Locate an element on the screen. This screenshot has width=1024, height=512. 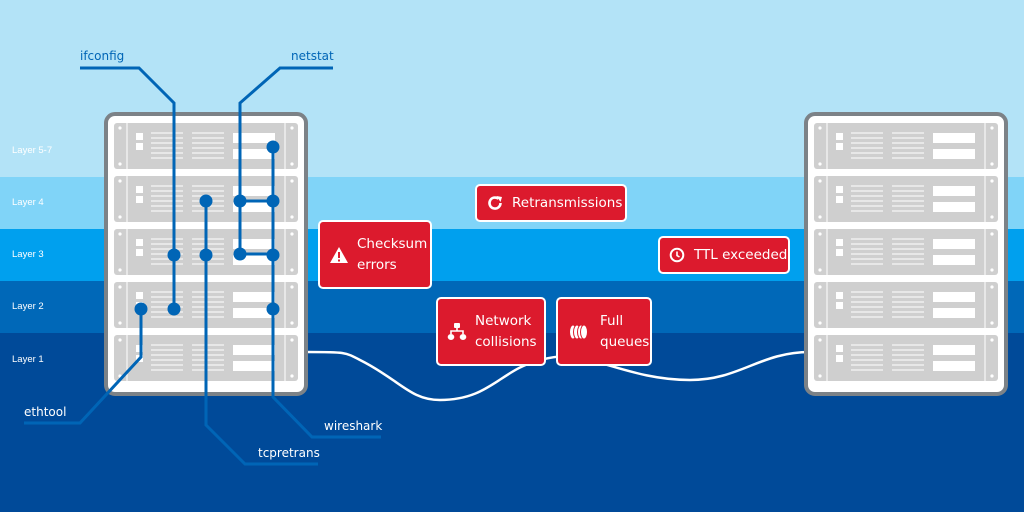
warning-icon is located at coordinates (339, 255).